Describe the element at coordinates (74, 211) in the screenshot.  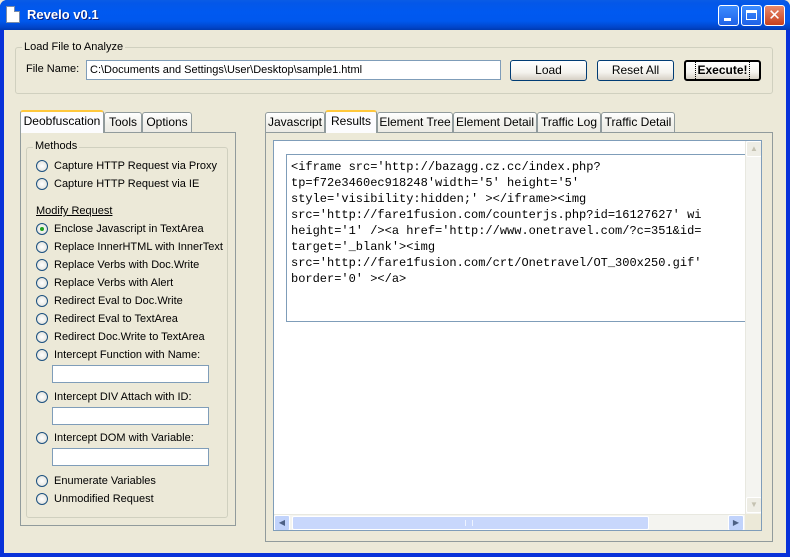
I see `modify-request-heading: Modify Request` at that location.